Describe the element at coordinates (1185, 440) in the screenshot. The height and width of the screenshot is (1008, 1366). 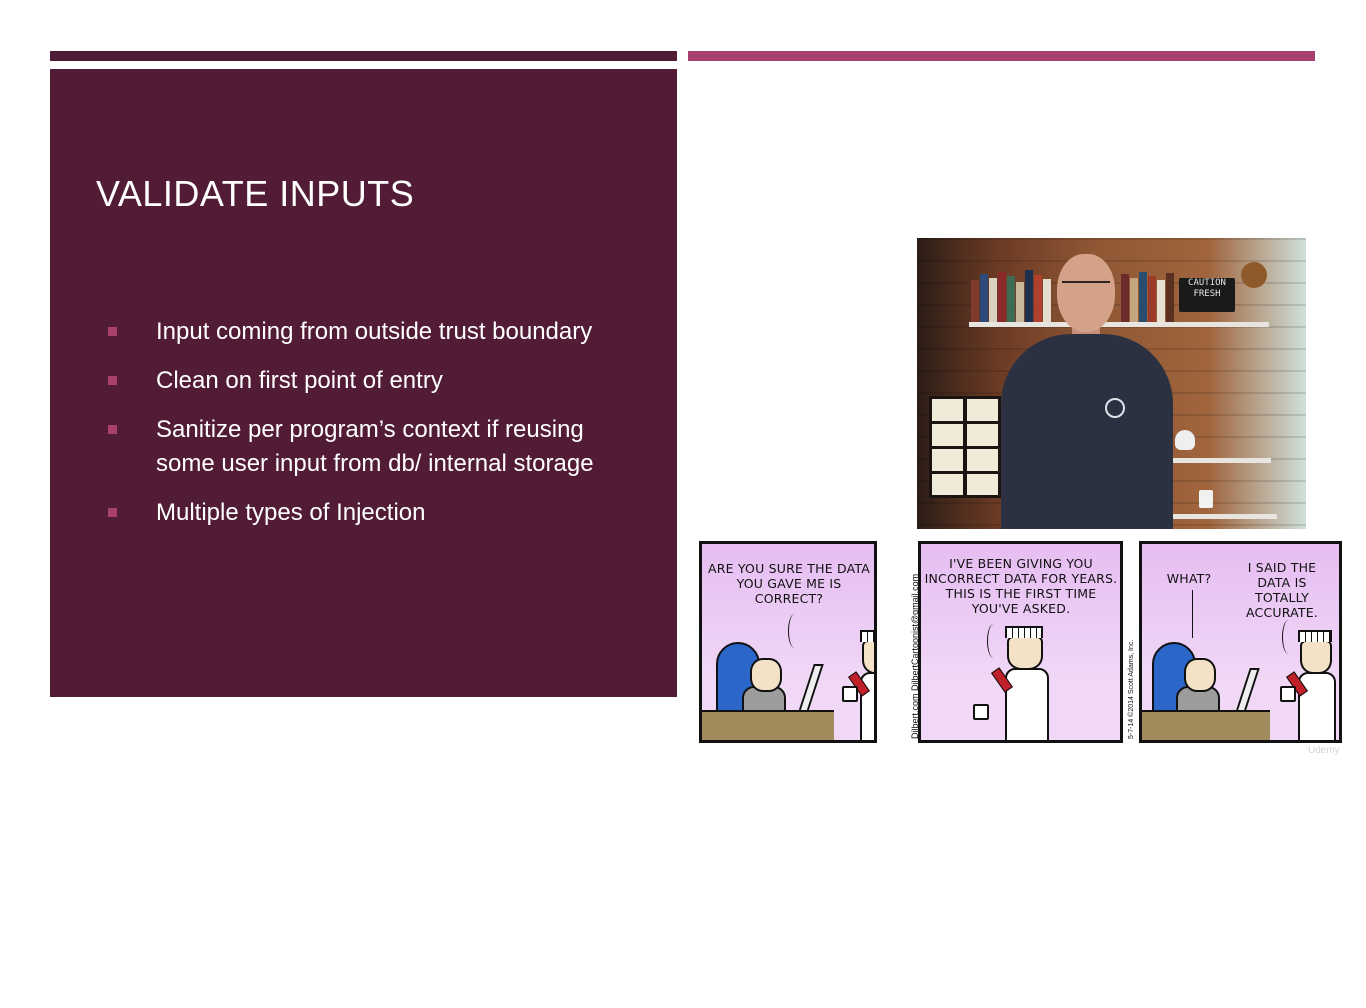
I see `stormtrooper-figure` at that location.